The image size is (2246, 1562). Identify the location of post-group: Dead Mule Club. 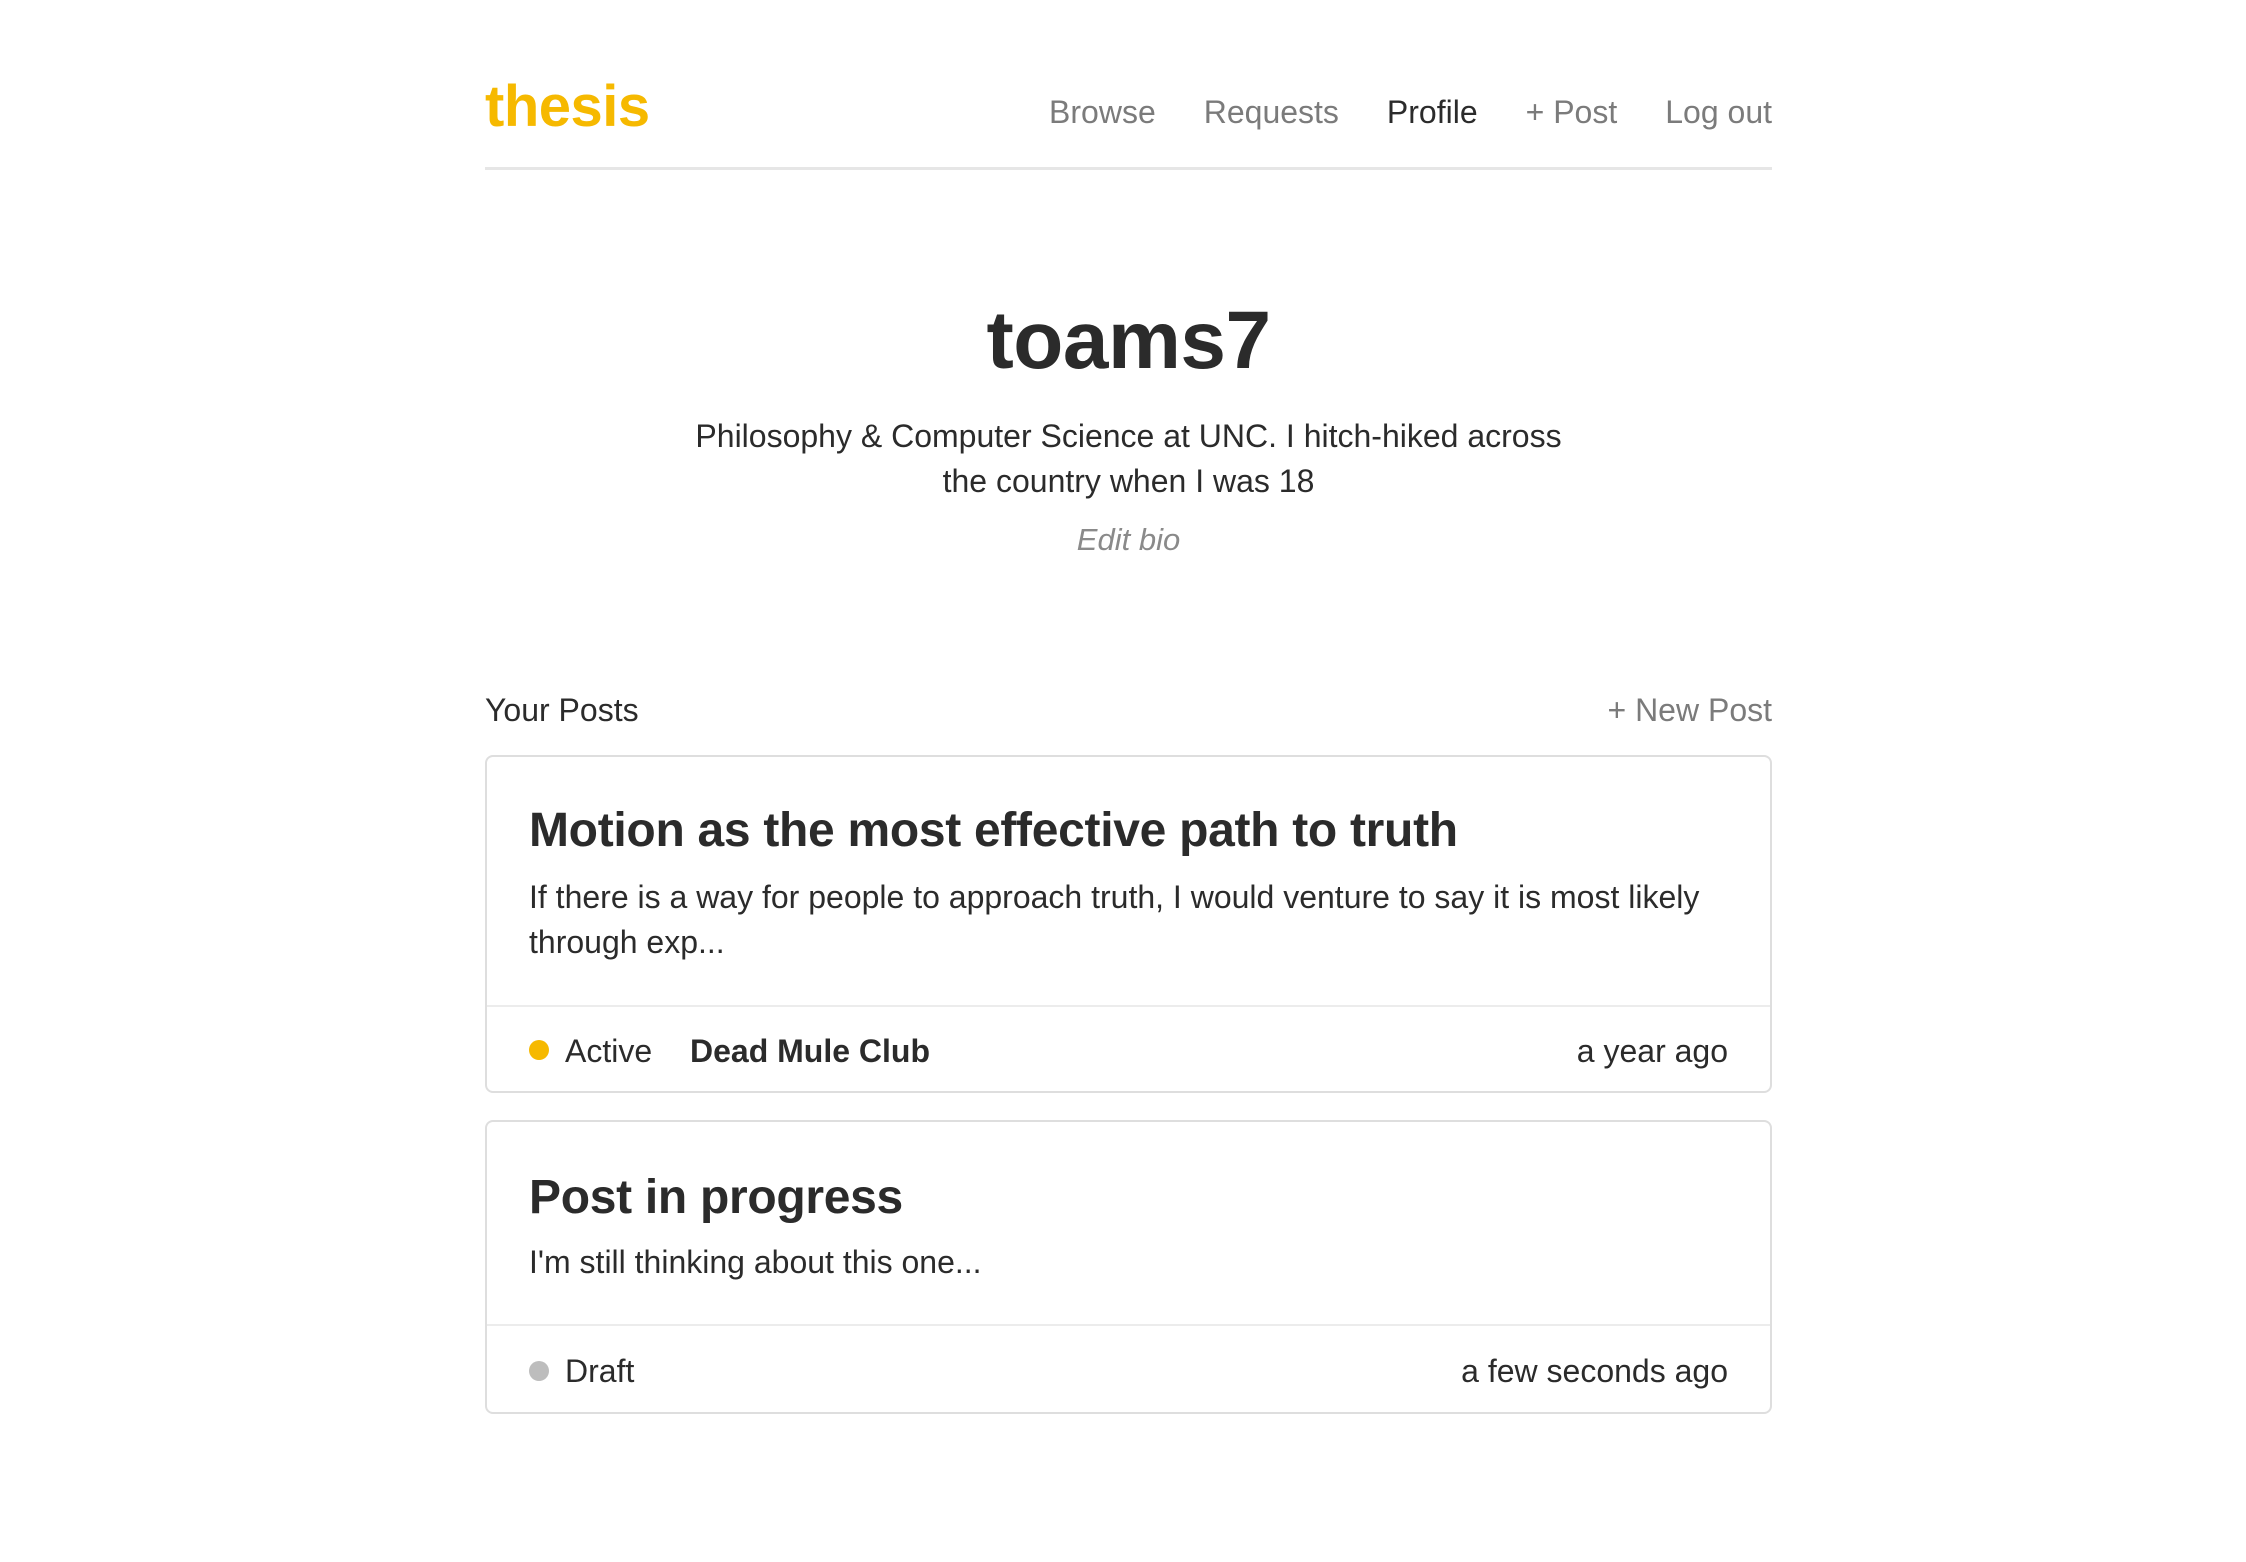
(810, 1051).